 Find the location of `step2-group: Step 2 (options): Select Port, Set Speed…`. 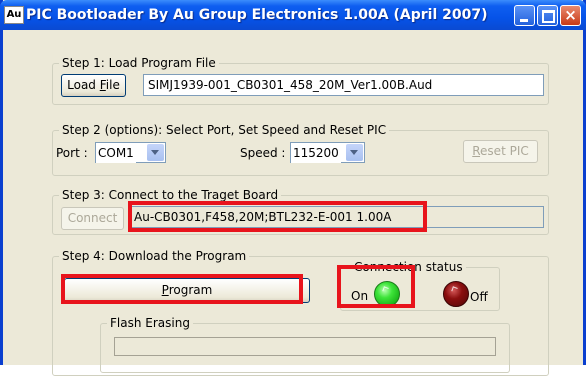

step2-group: Step 2 (options): Select Port, Set Speed… is located at coordinates (300, 149).